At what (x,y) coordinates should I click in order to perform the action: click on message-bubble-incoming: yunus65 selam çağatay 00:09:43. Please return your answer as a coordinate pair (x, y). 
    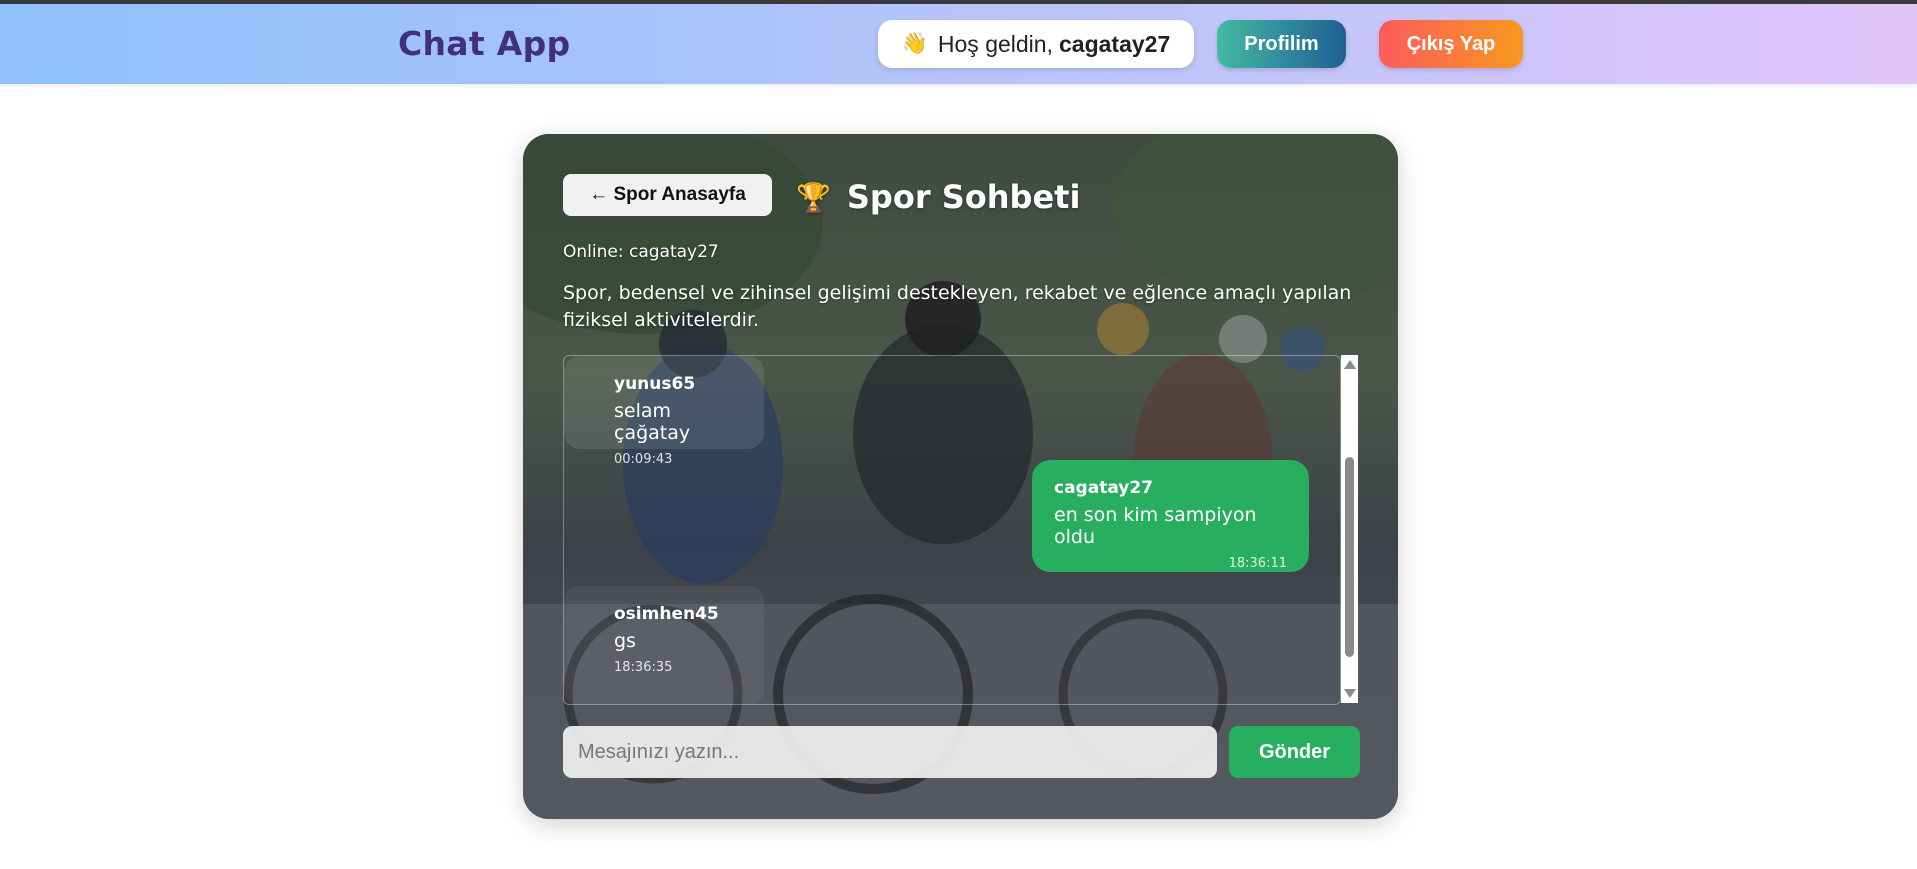
    Looking at the image, I should click on (664, 411).